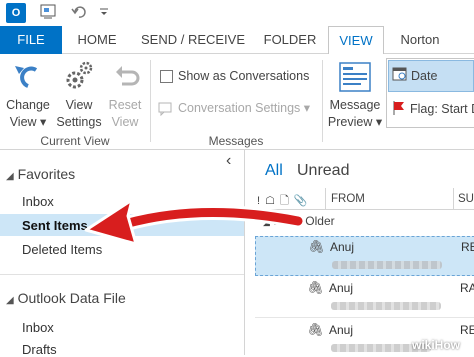 The width and height of the screenshot is (474, 357). Describe the element at coordinates (436, 345) in the screenshot. I see `wikihow-watermark: wikiHow` at that location.